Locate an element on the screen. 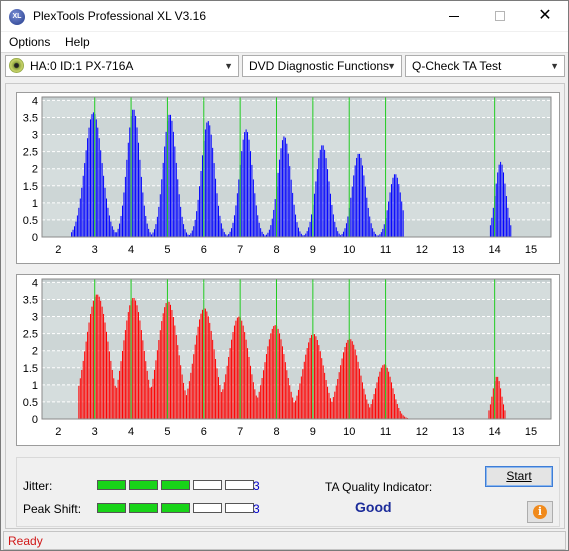 The width and height of the screenshot is (569, 551). minimize-icon is located at coordinates (454, 16).